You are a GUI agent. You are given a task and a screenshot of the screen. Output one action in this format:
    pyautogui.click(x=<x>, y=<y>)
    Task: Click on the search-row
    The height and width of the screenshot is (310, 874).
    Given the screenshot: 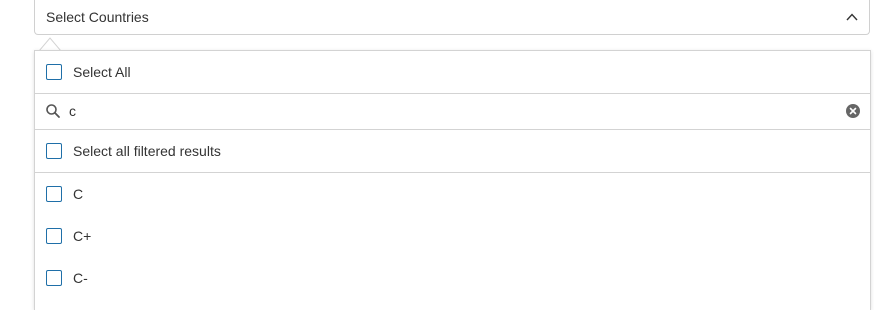 What is the action you would take?
    pyautogui.click(x=452, y=112)
    